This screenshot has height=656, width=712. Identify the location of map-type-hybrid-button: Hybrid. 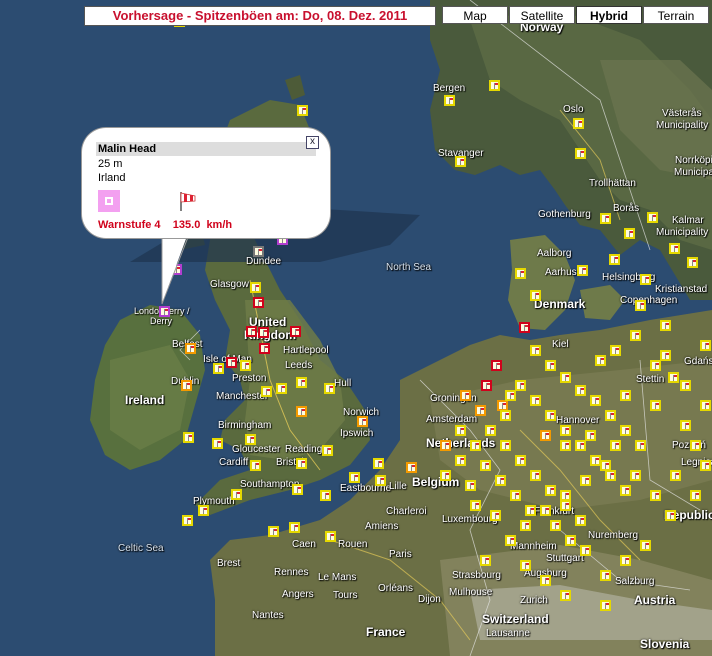
(609, 15).